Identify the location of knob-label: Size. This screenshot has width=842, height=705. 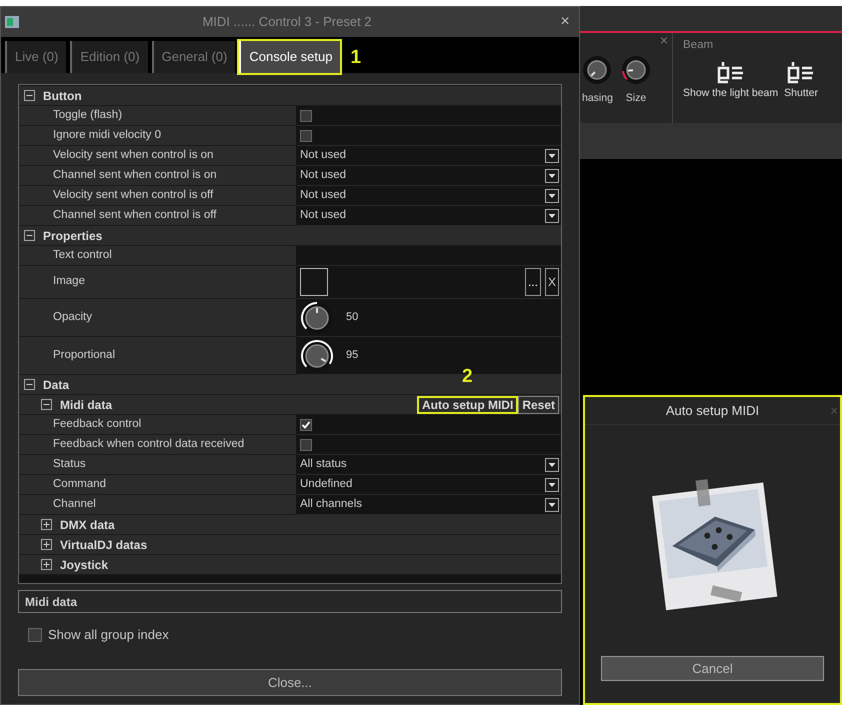
(636, 98).